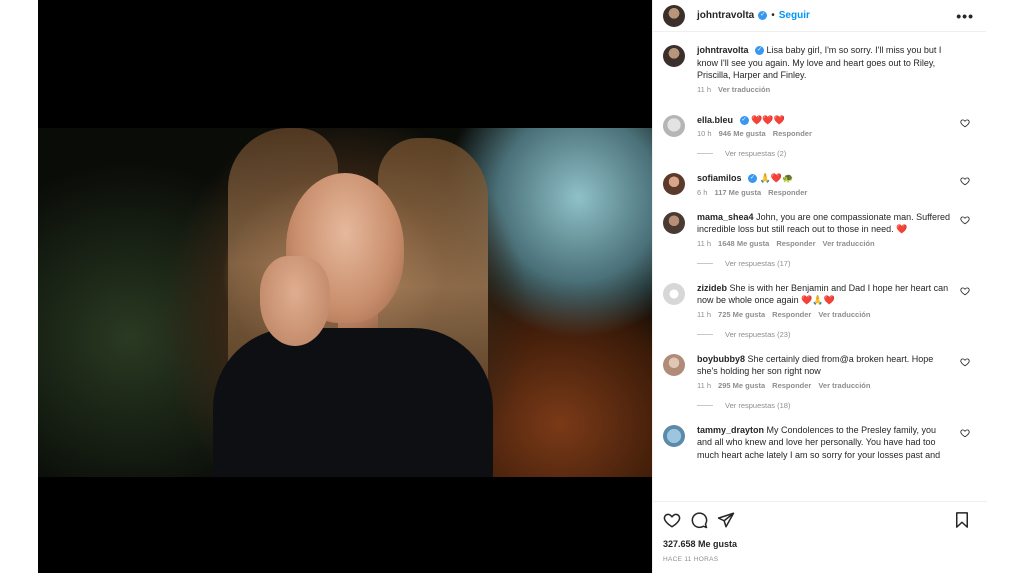 The image size is (1024, 576). What do you see at coordinates (758, 334) in the screenshot?
I see `view-replies-label: Ver respuestas (23)` at bounding box center [758, 334].